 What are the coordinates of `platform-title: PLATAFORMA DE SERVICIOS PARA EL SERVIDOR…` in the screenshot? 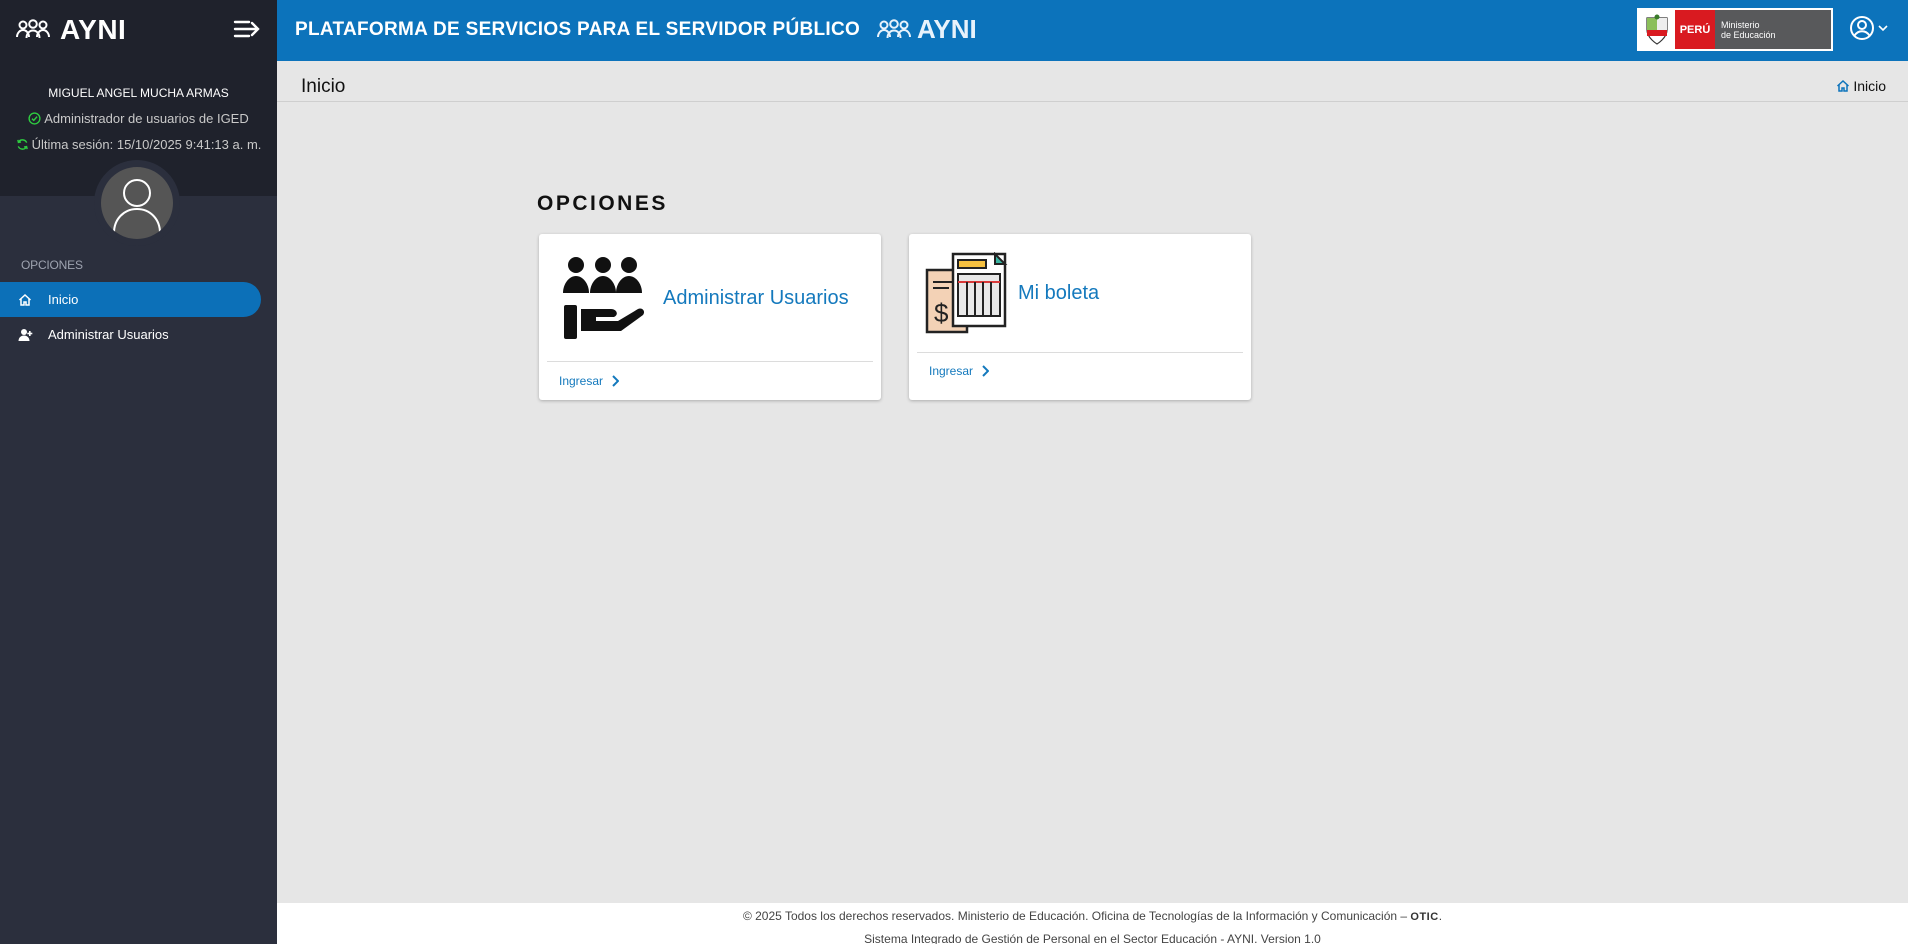 It's located at (578, 29).